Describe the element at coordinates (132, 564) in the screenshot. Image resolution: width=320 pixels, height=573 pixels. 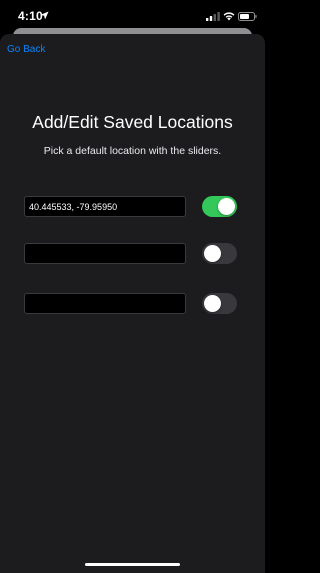
I see `home-indicator` at that location.